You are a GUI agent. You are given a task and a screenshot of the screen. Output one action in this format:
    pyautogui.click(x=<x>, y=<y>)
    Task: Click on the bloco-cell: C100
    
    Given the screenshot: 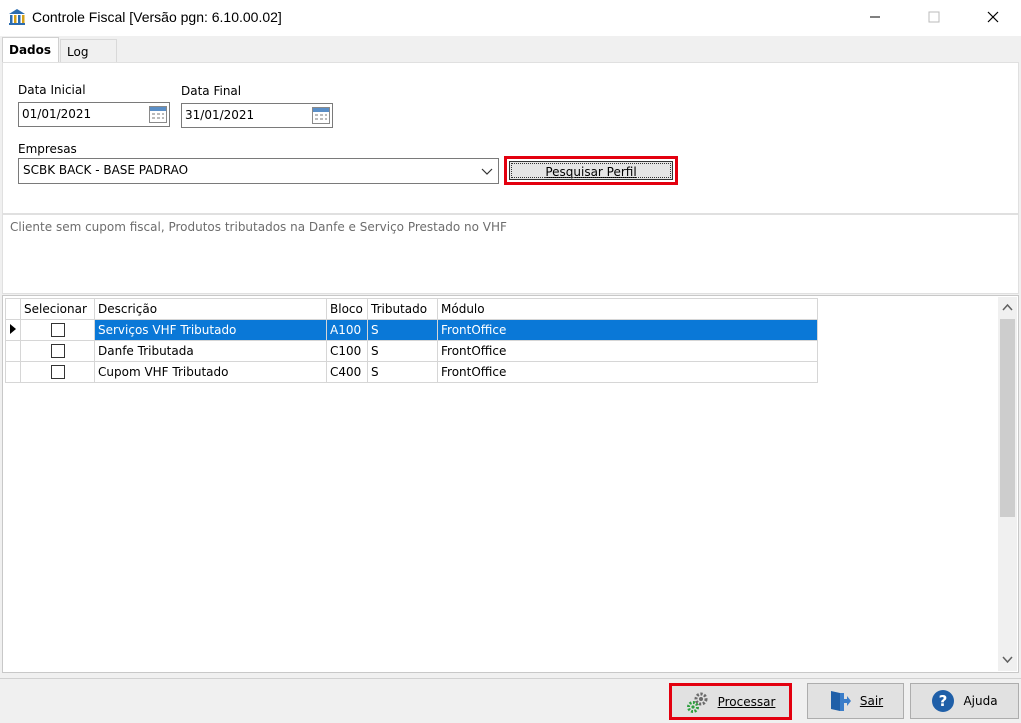 What is the action you would take?
    pyautogui.click(x=347, y=351)
    